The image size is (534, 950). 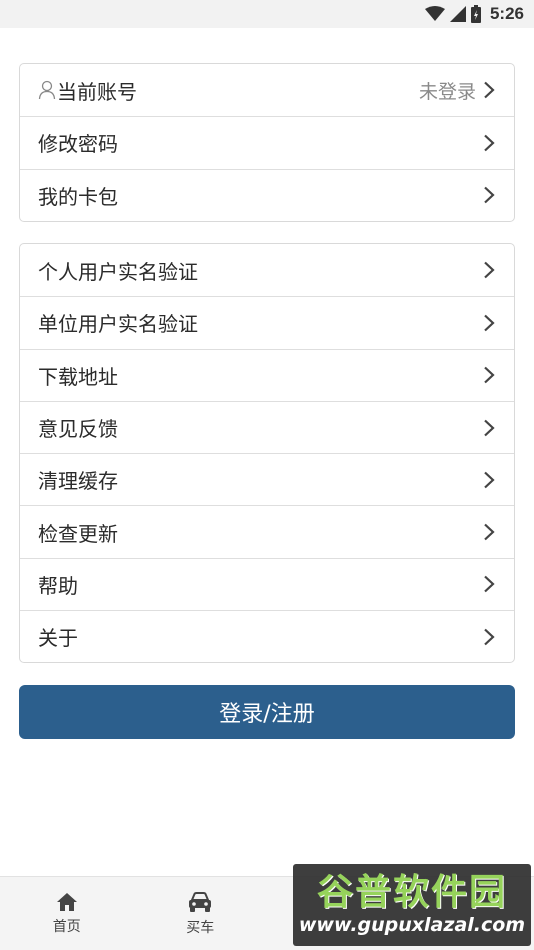 What do you see at coordinates (267, 14) in the screenshot?
I see `status-bar: 5:26` at bounding box center [267, 14].